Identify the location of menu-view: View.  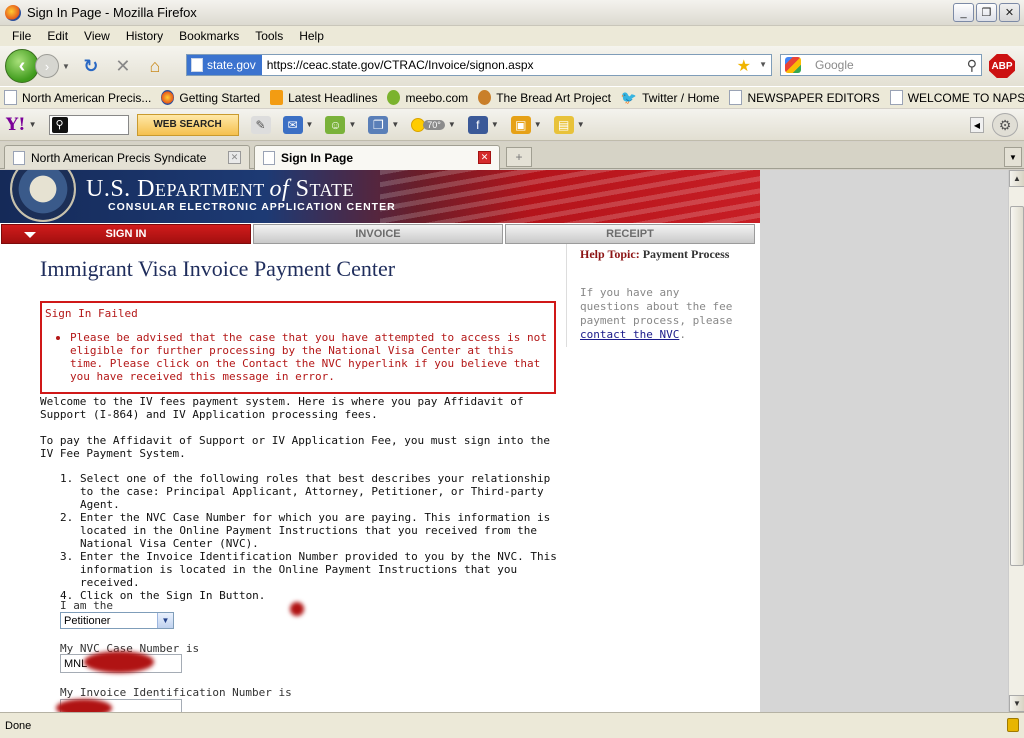
(97, 36).